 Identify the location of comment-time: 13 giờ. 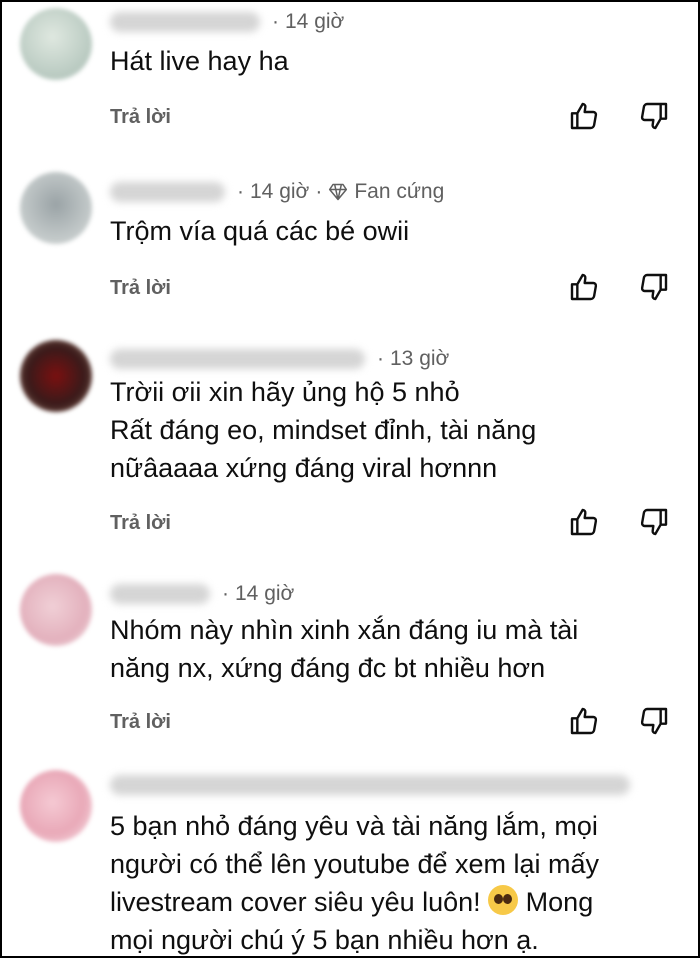
(420, 358).